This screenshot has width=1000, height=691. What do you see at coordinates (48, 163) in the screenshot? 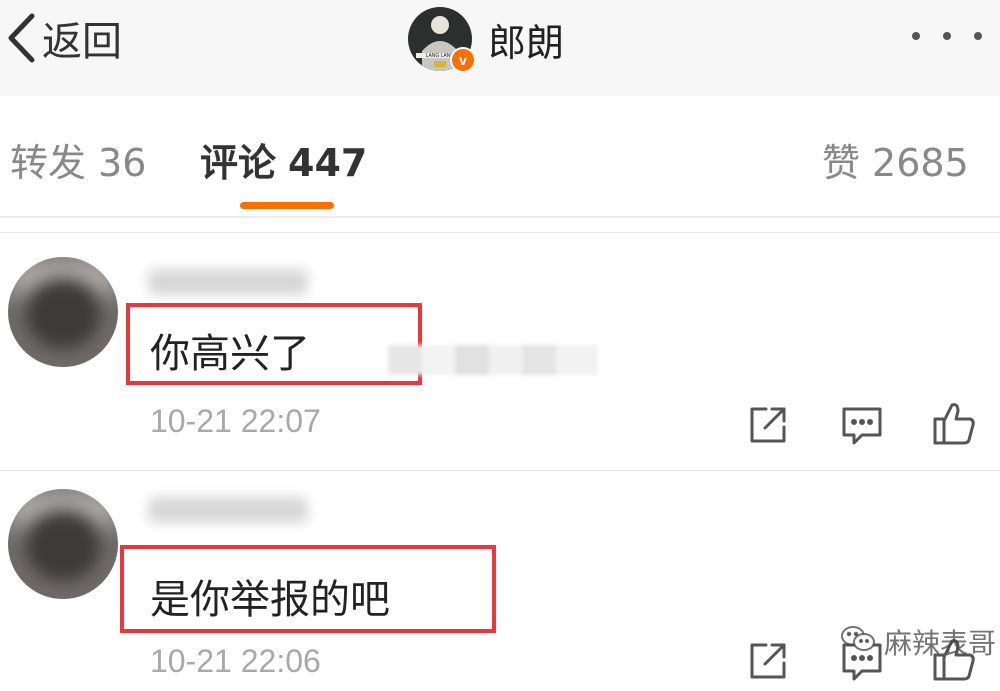
I see `tab-label: 转发` at bounding box center [48, 163].